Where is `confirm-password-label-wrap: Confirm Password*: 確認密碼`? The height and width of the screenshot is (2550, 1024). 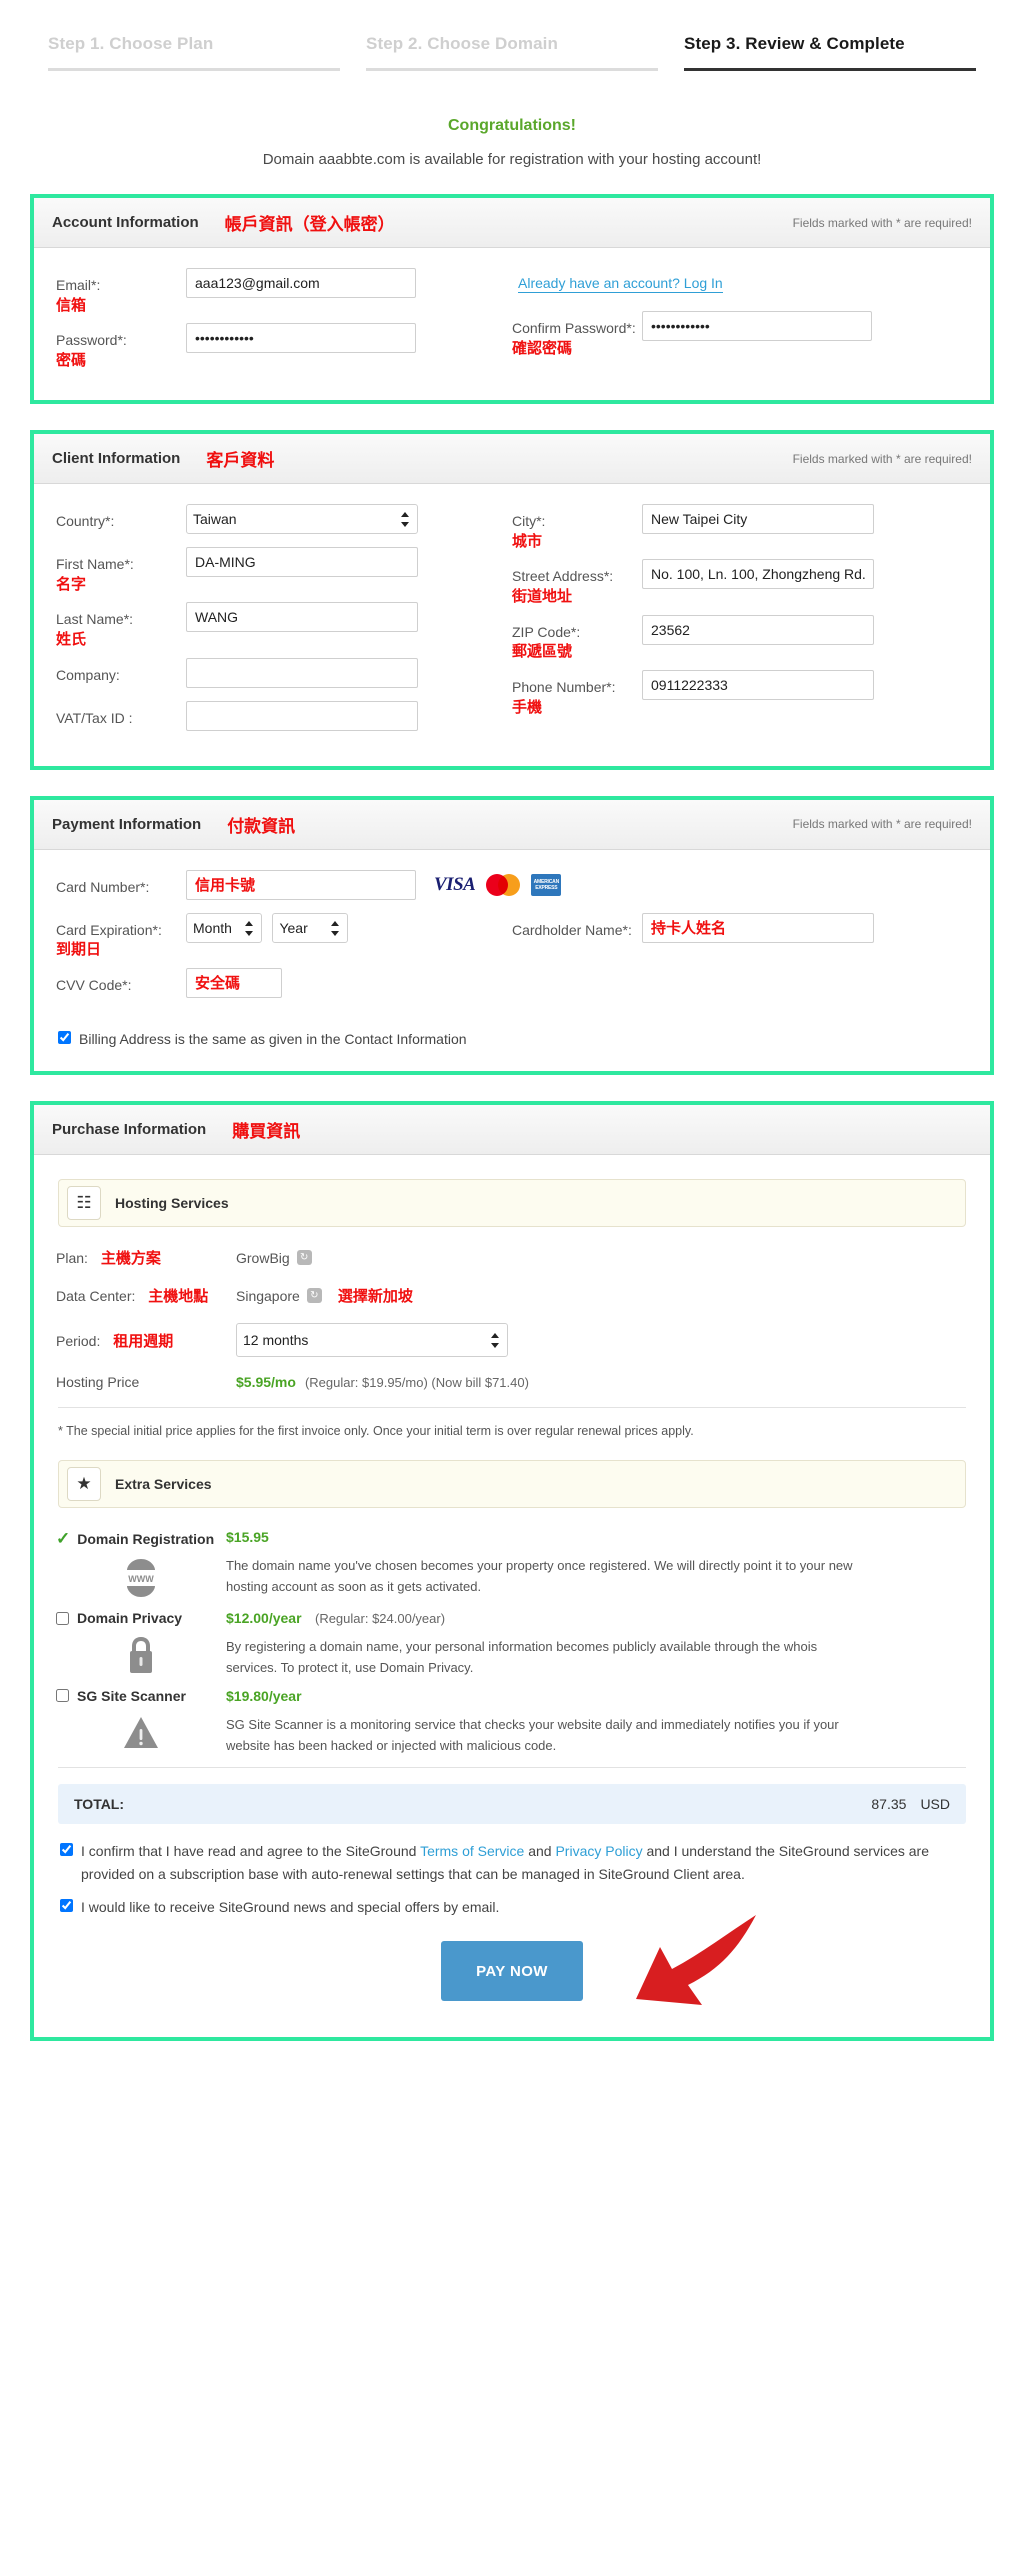
confirm-password-label-wrap: Confirm Password*: 確認密碼 is located at coordinates (577, 335).